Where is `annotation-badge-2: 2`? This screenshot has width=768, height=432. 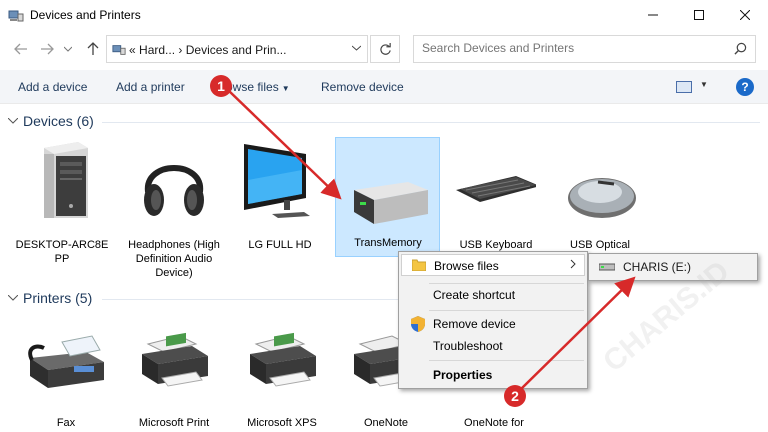 annotation-badge-2: 2 is located at coordinates (515, 396).